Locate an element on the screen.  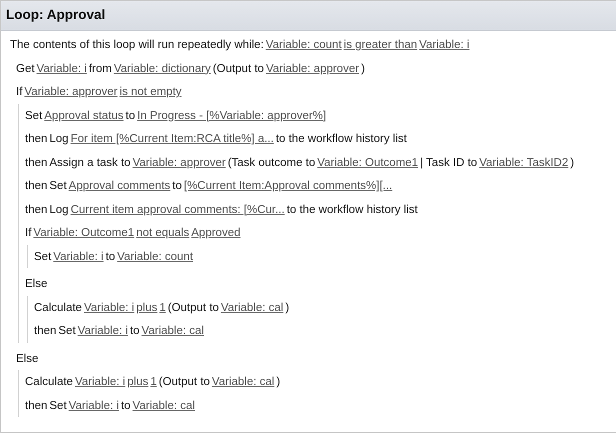
parameter-link: In Progress - [%Variable: approver%] is located at coordinates (231, 116).